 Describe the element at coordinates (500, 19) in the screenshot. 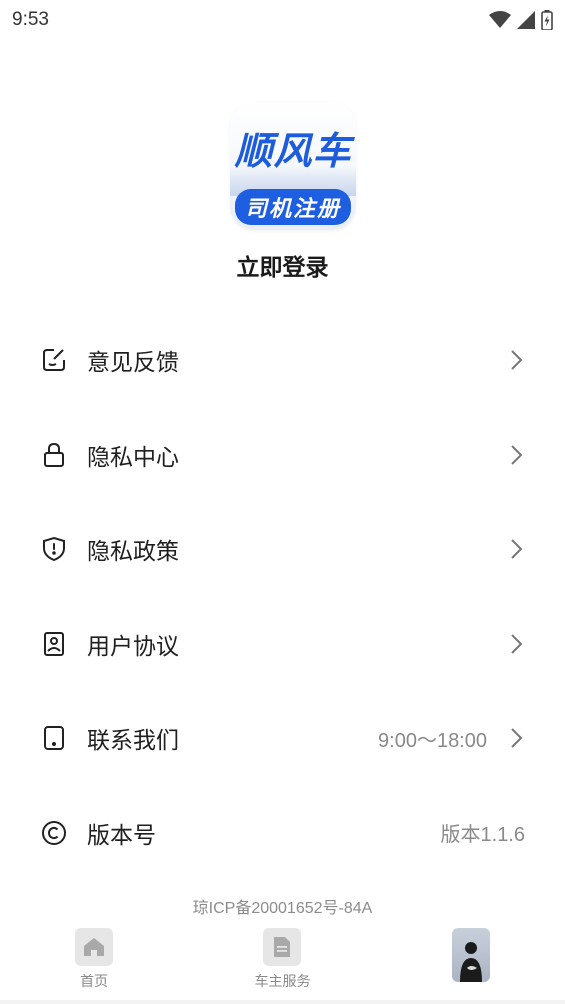

I see `wifi-icon` at that location.